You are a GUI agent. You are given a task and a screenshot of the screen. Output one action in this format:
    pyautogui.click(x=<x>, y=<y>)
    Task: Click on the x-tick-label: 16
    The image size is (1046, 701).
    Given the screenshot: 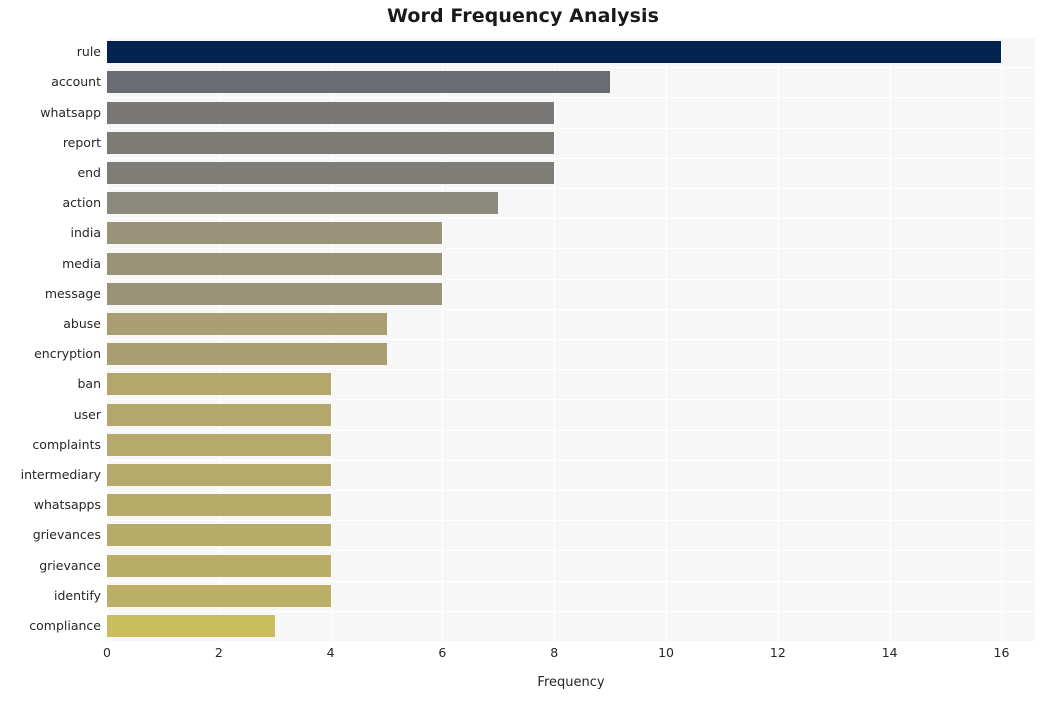 What is the action you would take?
    pyautogui.click(x=1001, y=652)
    